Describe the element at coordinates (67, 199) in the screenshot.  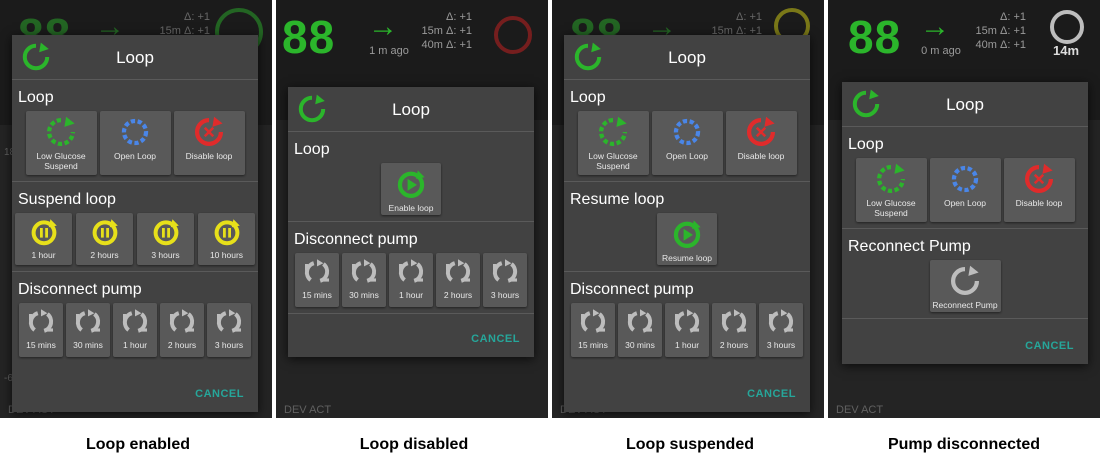
I see `section-heading: Suspend loop` at that location.